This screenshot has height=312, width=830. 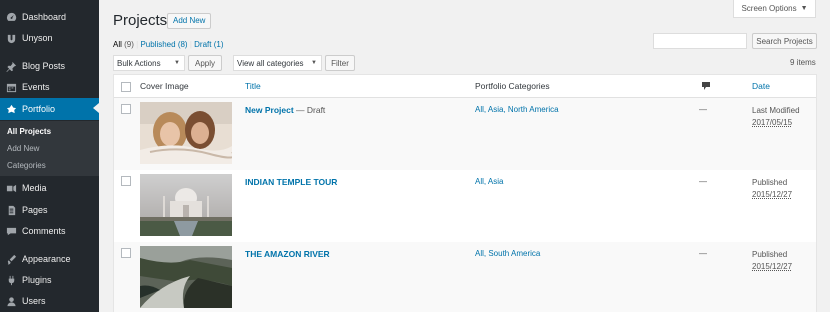 I want to click on project-categories: All, Asia, North America, so click(x=517, y=109).